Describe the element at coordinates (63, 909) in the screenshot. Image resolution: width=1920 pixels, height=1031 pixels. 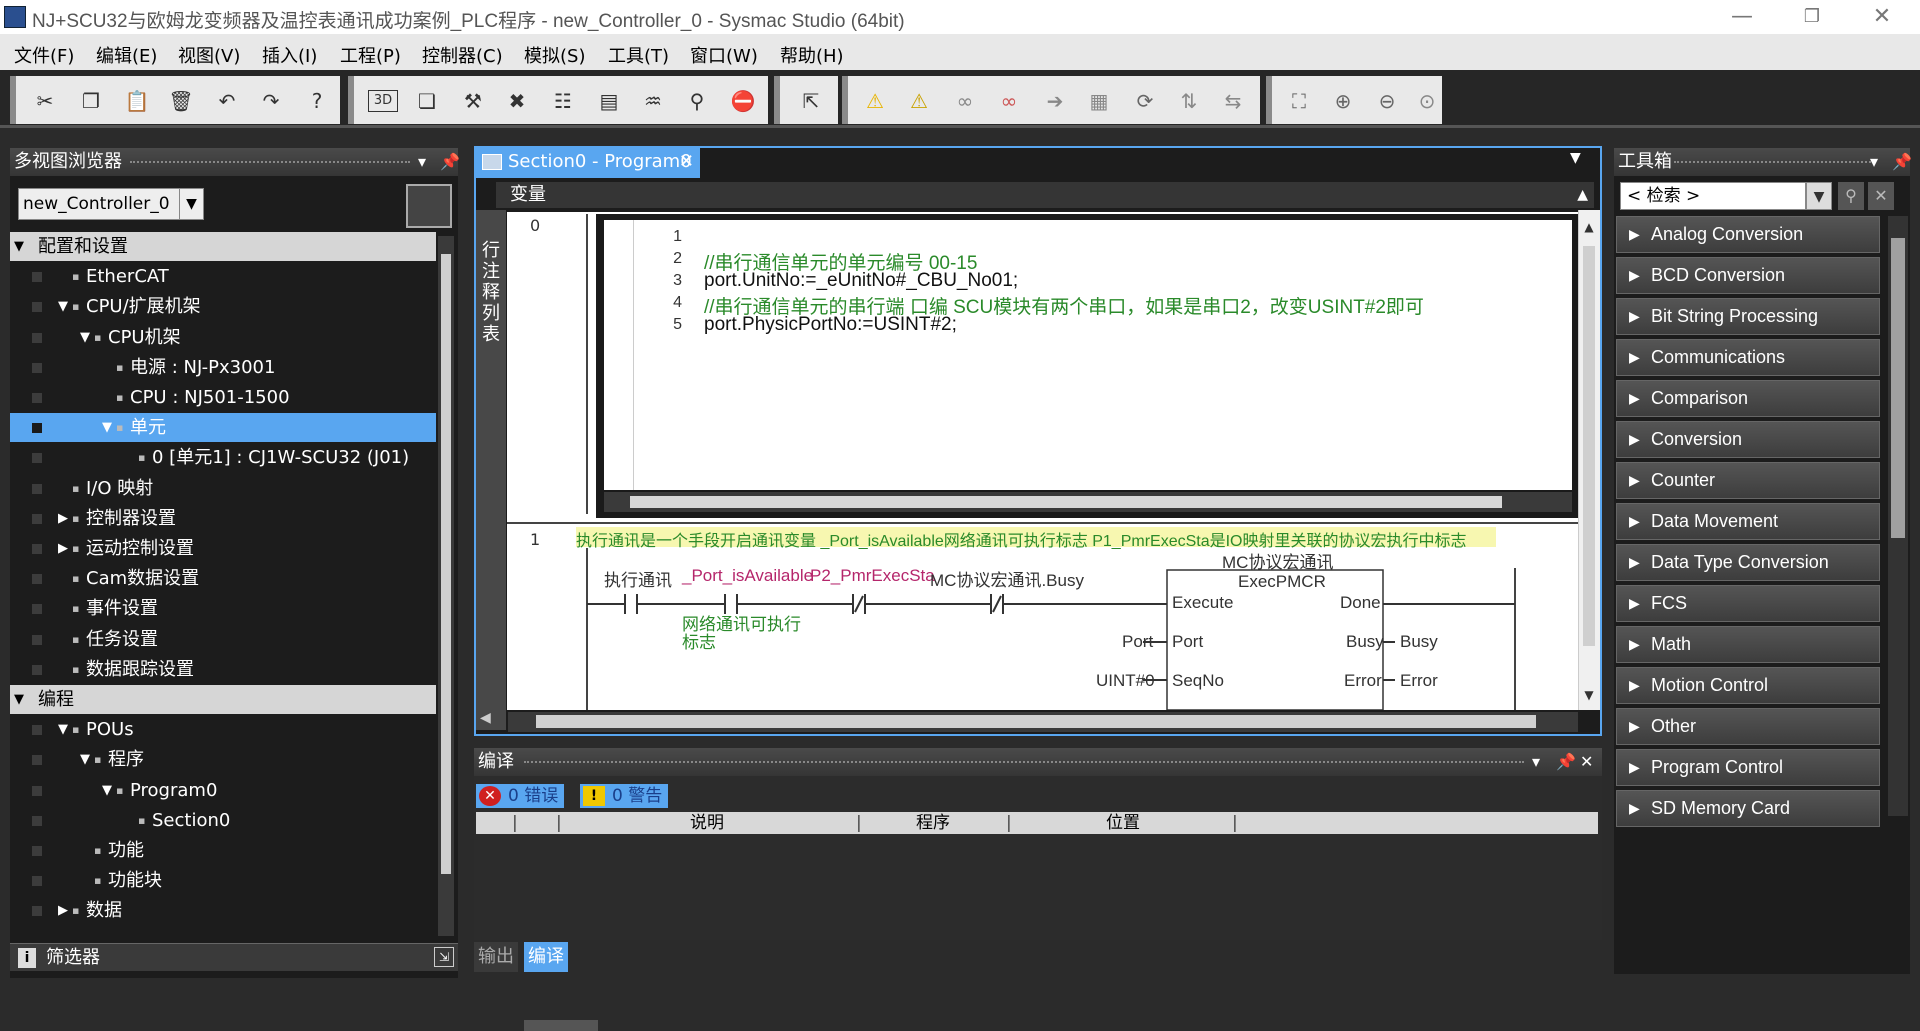
I see `expand-right-icon: ▶` at that location.